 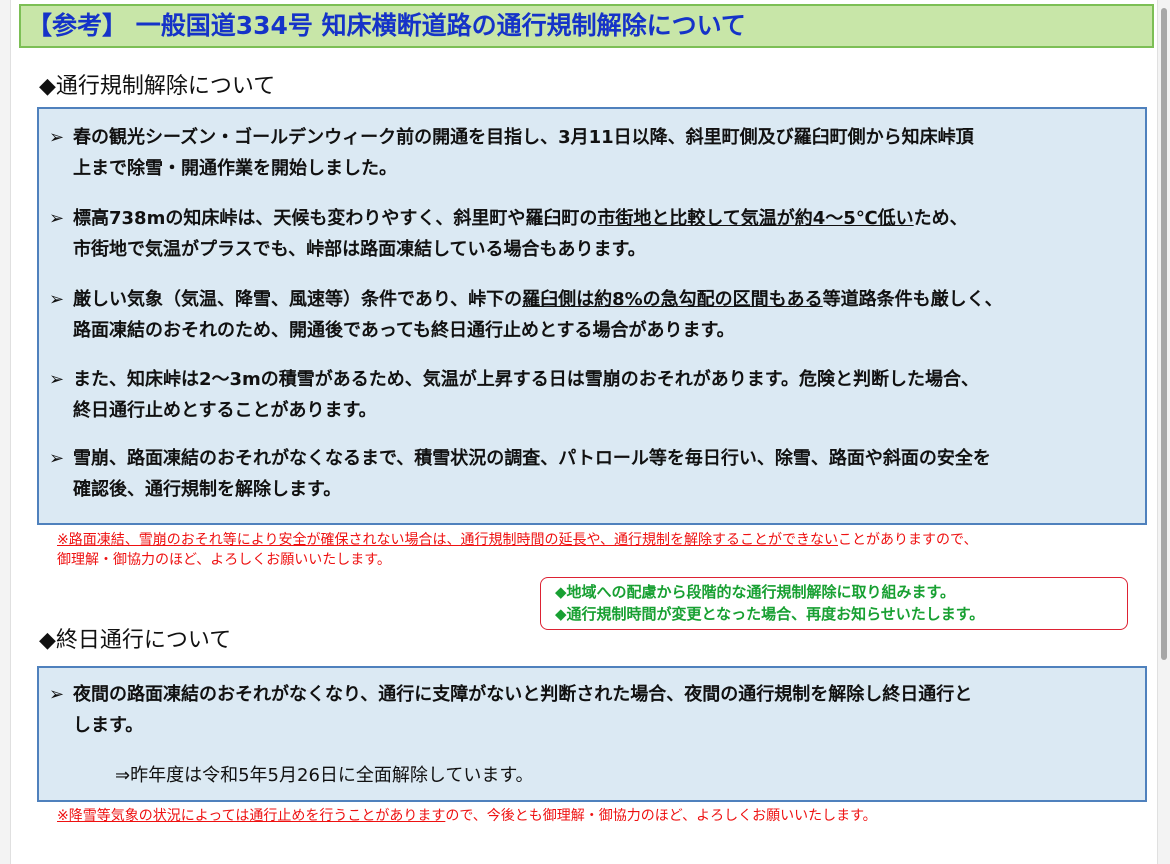 I want to click on underlined-gradient-text: 羅臼側は約8%の急勾配の区間もある, so click(x=672, y=299).